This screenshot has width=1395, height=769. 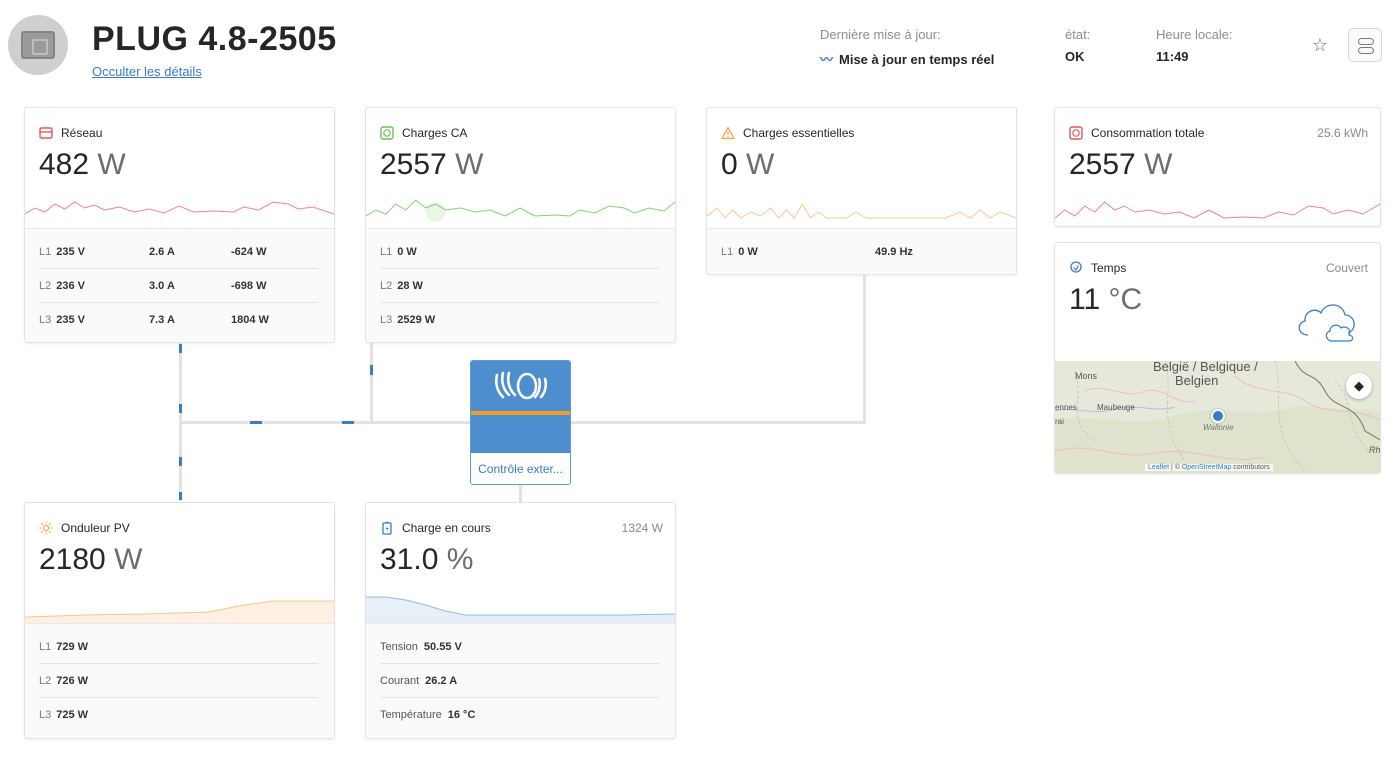 What do you see at coordinates (1366, 41) in the screenshot?
I see `toggle-icon-top` at bounding box center [1366, 41].